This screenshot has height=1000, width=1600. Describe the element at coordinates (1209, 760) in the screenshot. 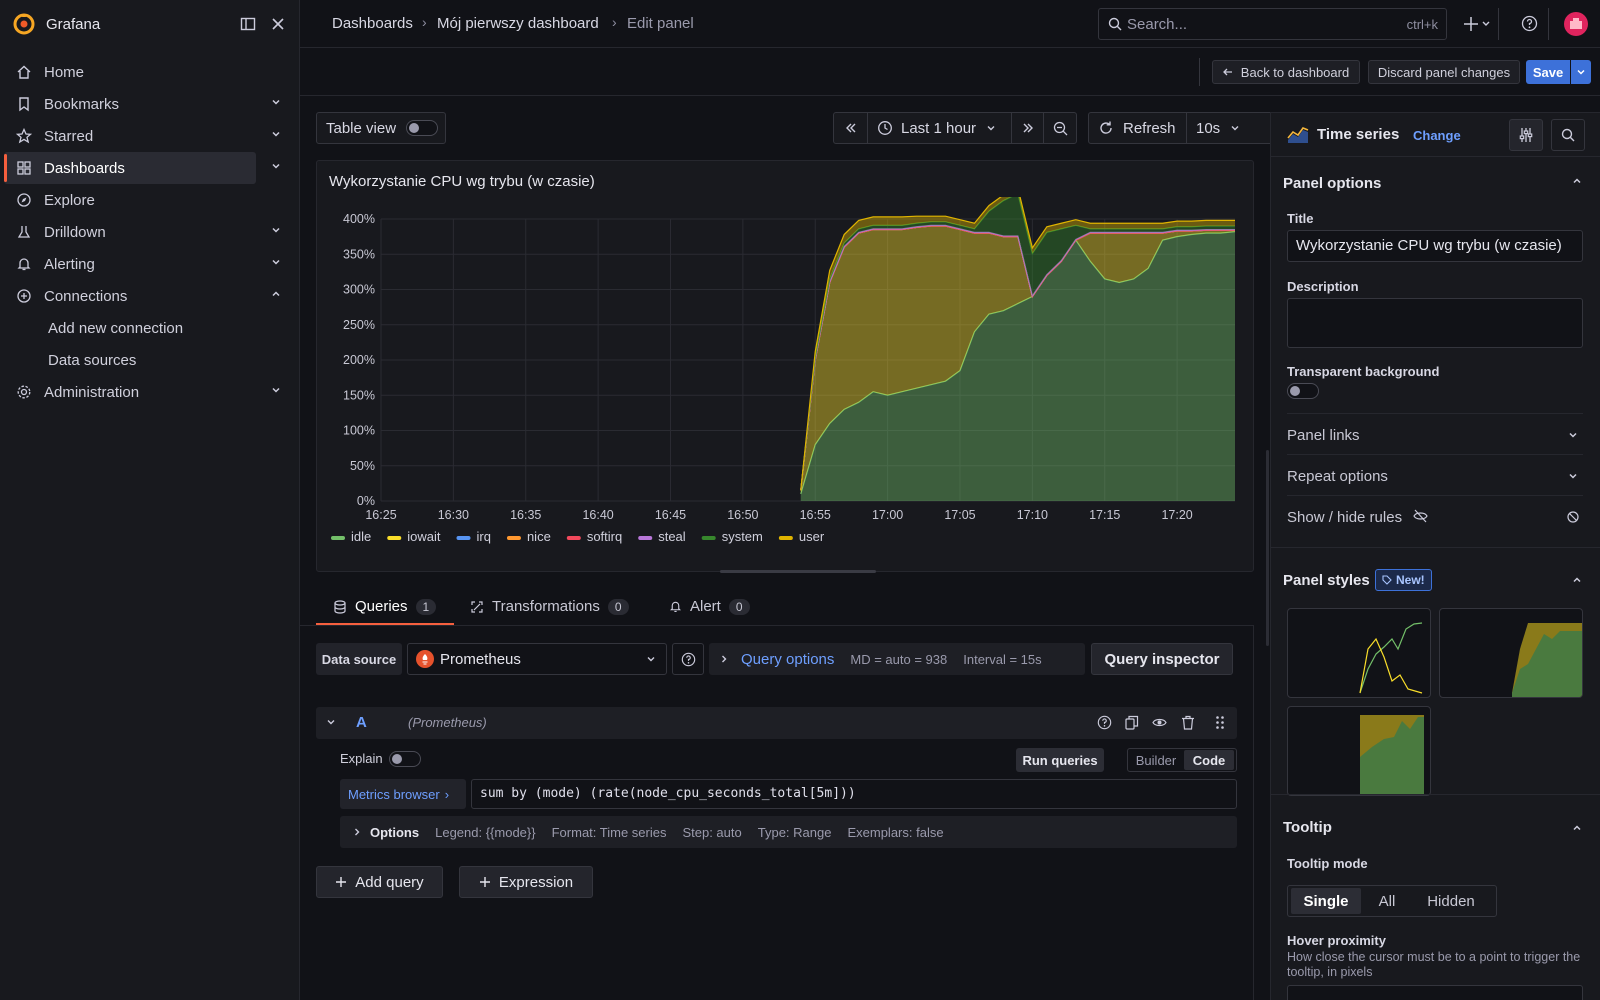

I see `code-mode-button: Code` at that location.